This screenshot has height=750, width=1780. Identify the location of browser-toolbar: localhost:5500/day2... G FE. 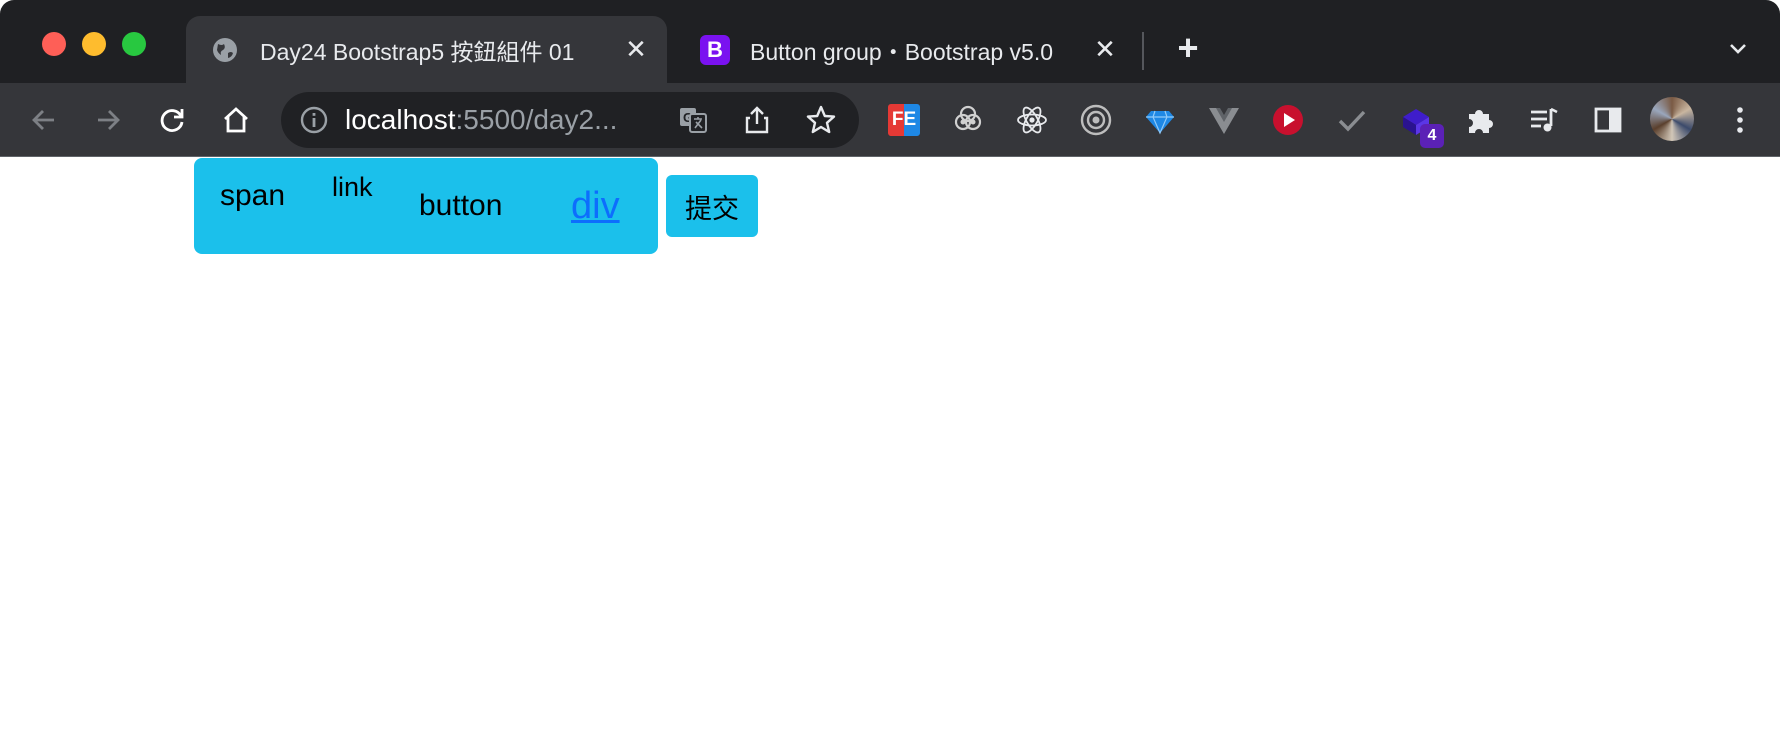
(890, 120).